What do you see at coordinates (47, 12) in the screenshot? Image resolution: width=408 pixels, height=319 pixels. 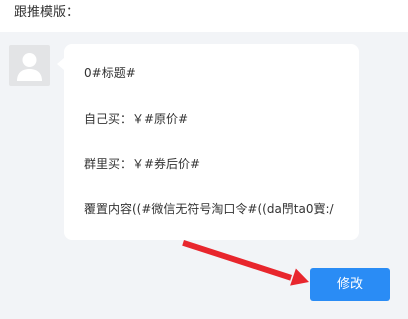 I see `template-section-label: 跟推模版：` at bounding box center [47, 12].